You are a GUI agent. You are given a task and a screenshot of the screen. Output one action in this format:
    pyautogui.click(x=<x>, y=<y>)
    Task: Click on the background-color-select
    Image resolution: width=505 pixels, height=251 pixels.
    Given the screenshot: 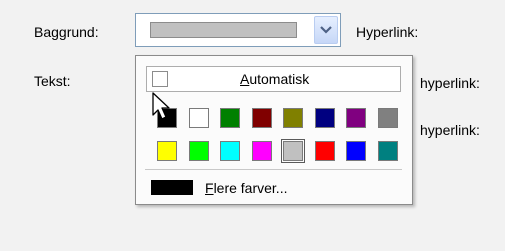 What is the action you would take?
    pyautogui.click(x=238, y=30)
    